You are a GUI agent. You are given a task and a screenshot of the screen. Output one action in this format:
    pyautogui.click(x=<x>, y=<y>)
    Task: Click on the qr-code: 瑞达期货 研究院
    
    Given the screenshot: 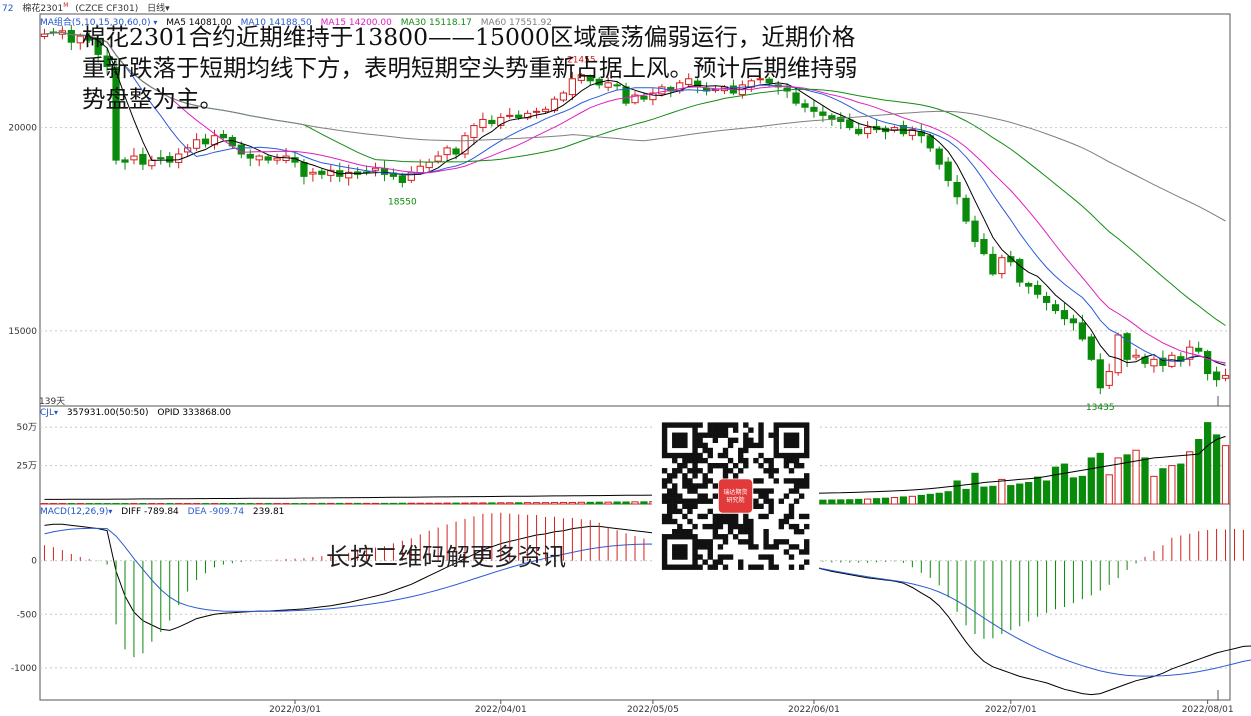 What is the action you would take?
    pyautogui.click(x=735, y=496)
    